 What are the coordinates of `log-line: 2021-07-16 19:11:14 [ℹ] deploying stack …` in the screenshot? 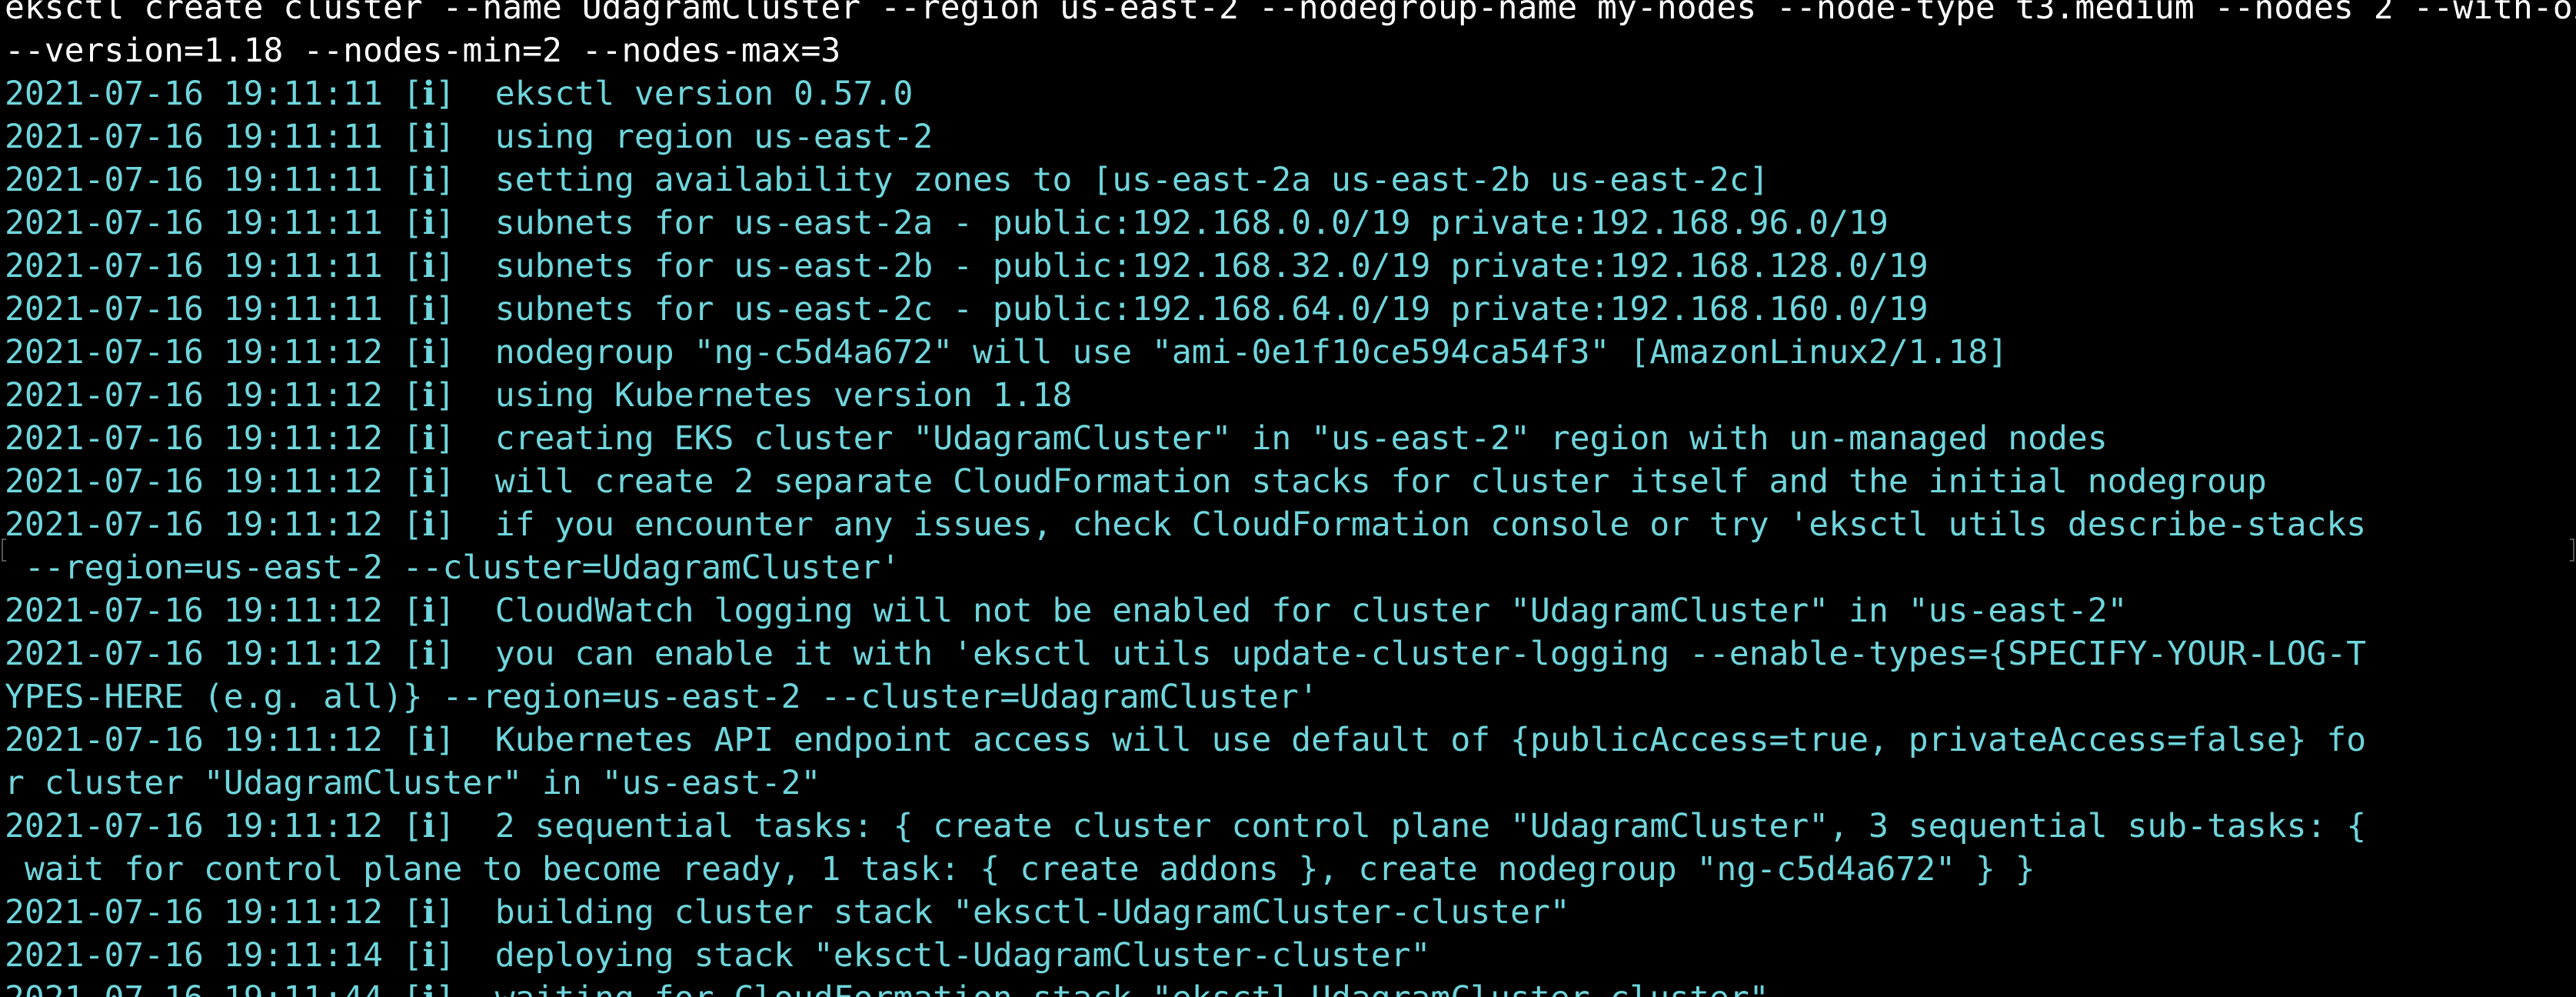 It's located at (1290, 956).